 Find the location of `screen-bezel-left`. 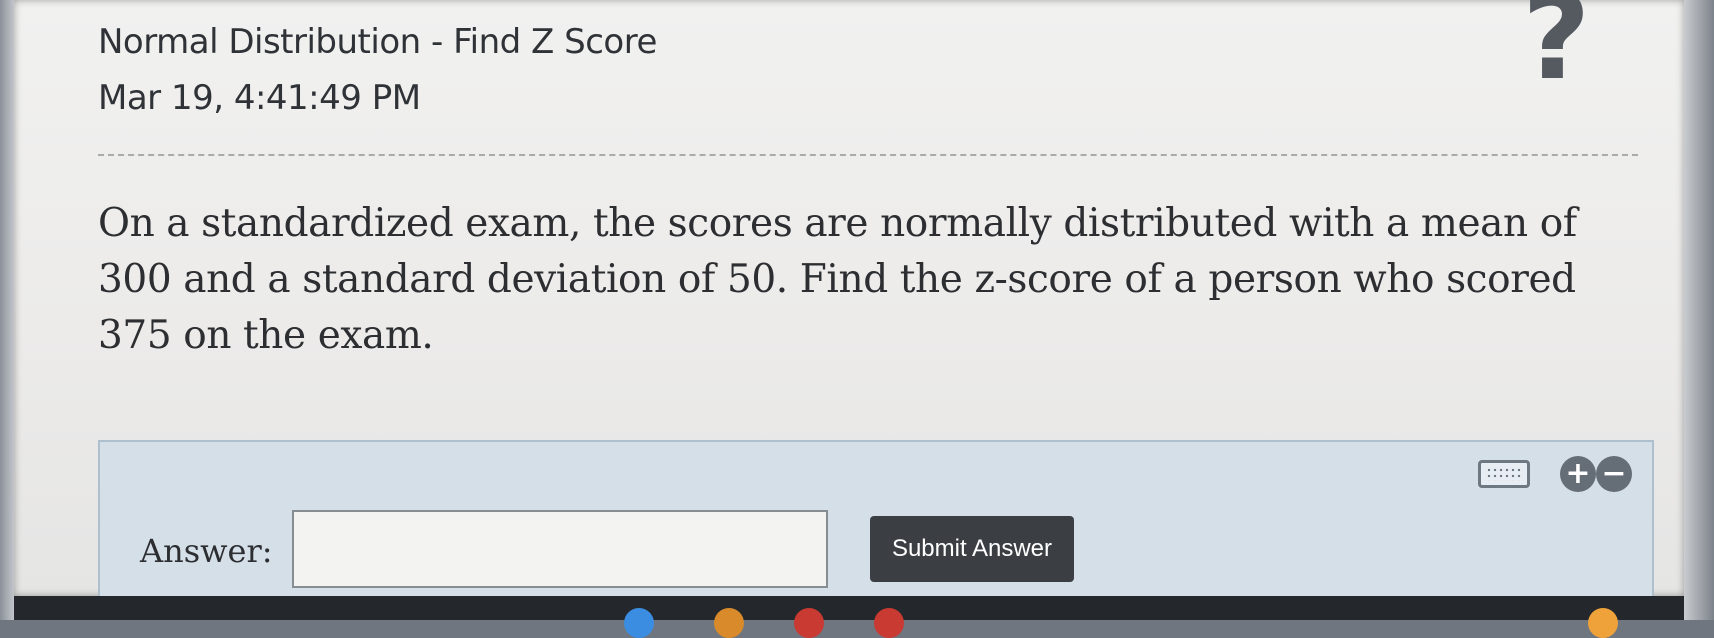

screen-bezel-left is located at coordinates (7, 310).